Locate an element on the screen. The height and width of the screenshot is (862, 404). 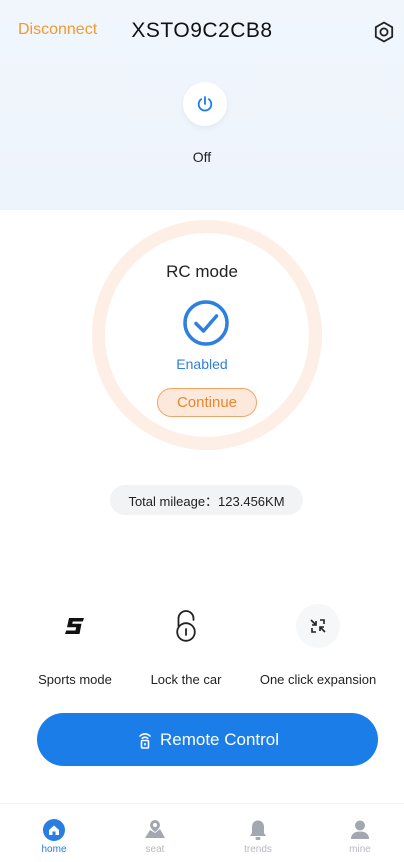
device-id-title: XSTO9C2CB8 is located at coordinates (202, 30).